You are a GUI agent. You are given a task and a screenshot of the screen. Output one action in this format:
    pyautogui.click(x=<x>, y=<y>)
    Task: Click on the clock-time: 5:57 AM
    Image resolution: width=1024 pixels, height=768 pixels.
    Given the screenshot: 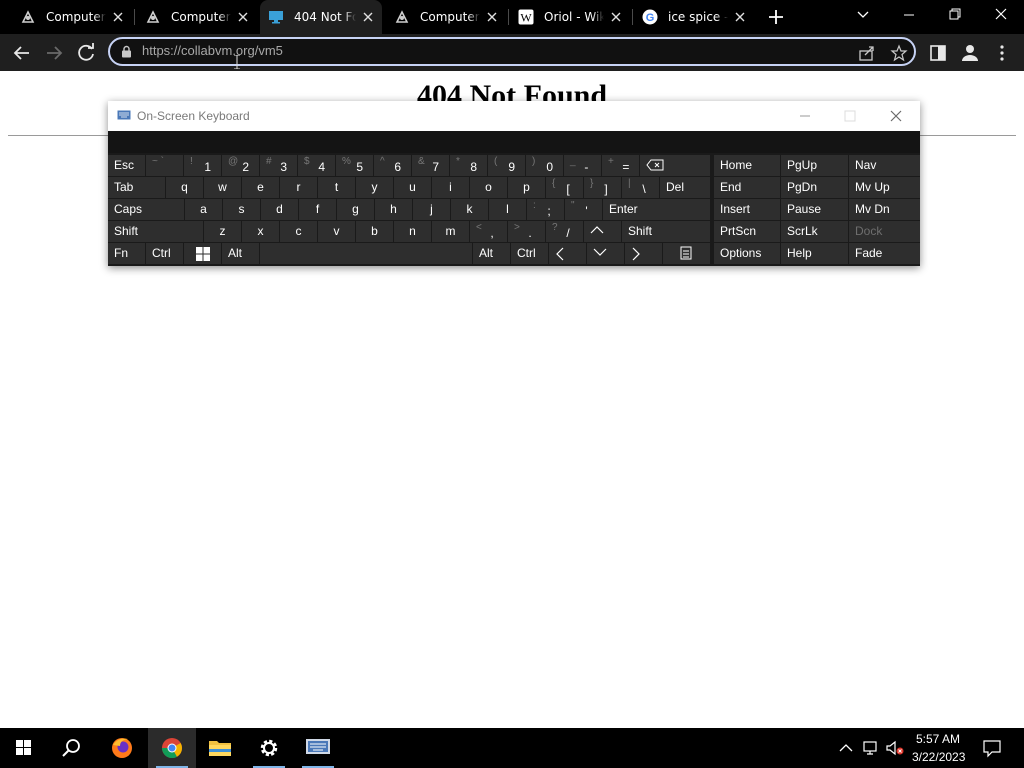 What is the action you would take?
    pyautogui.click(x=938, y=739)
    